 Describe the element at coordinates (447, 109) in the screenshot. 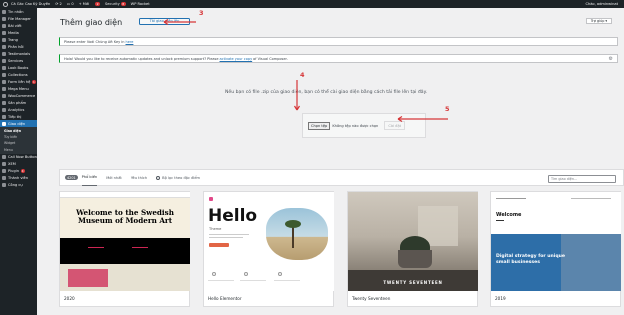

I see `annotation-label-5: 5` at that location.